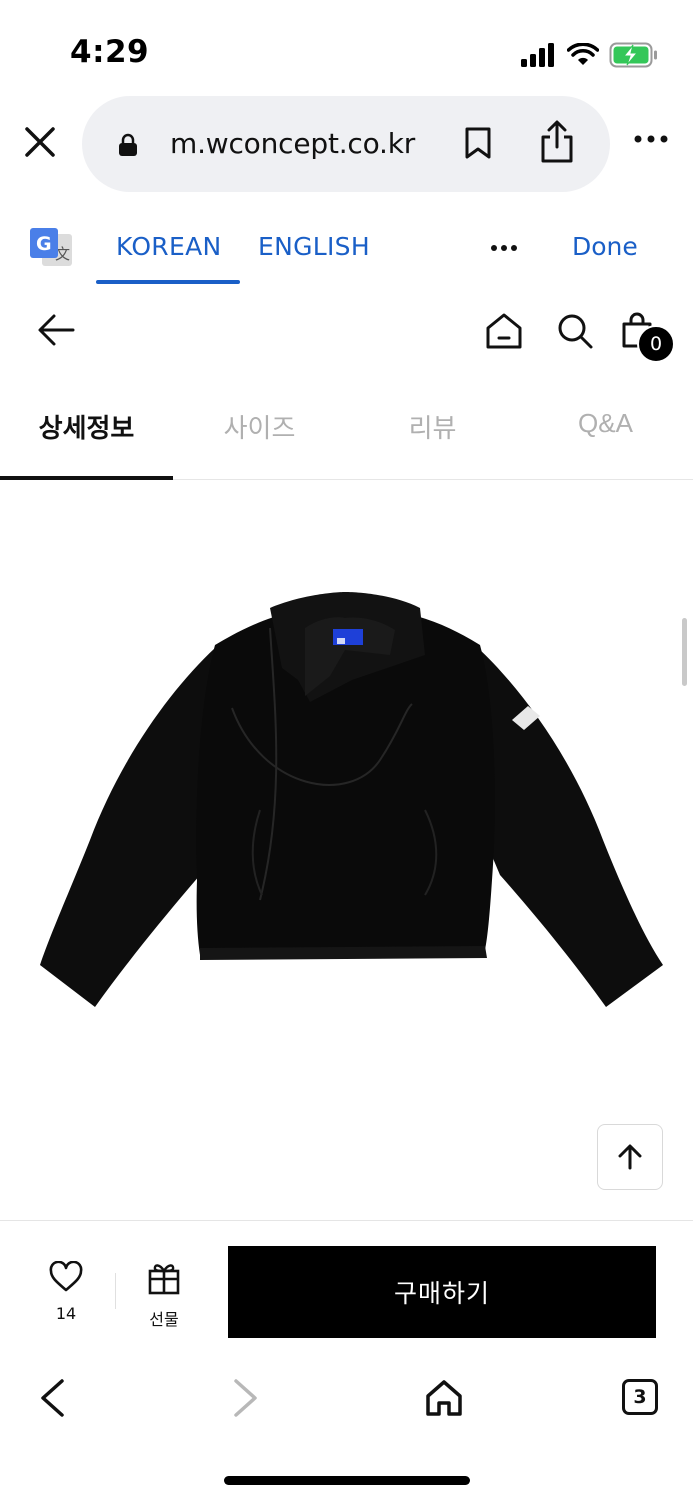 The width and height of the screenshot is (693, 1500). Describe the element at coordinates (56, 330) in the screenshot. I see `back-arrow-icon` at that location.